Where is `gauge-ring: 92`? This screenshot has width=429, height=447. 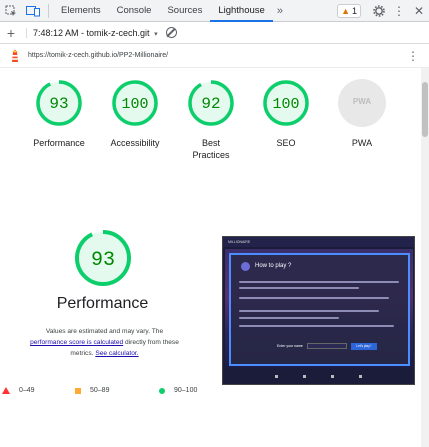 gauge-ring: 92 is located at coordinates (211, 103).